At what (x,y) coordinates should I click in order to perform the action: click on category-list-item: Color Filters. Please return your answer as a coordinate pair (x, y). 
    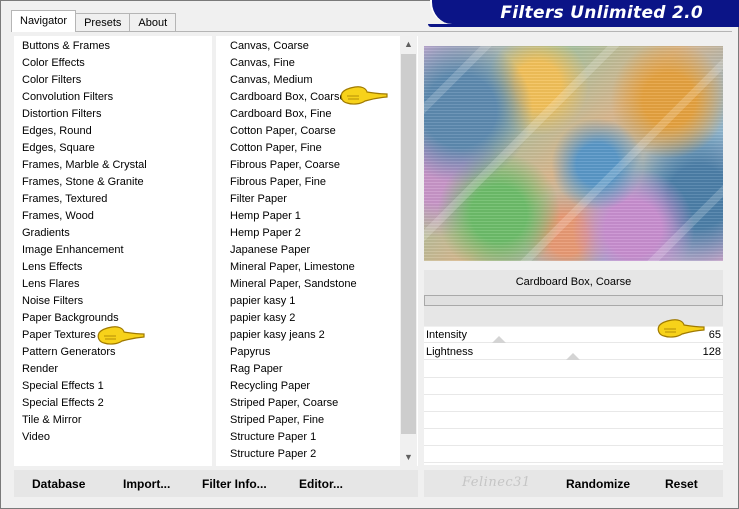
    Looking at the image, I should click on (113, 80).